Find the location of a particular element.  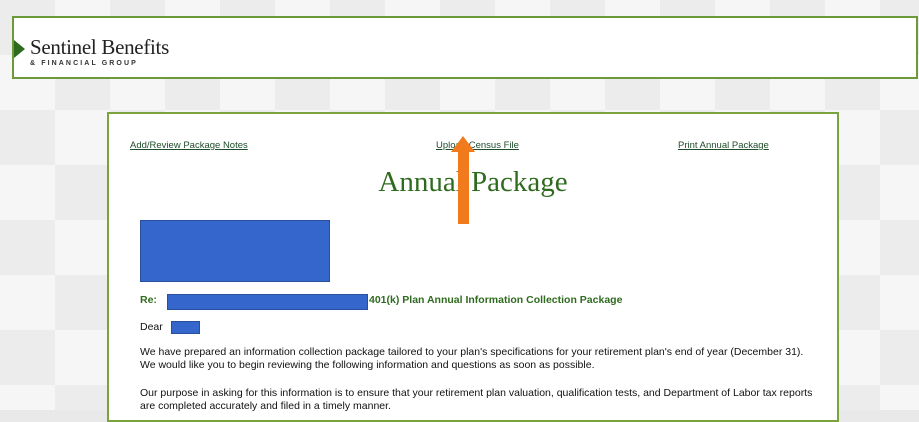

add-review-notes-link: Add/Review Package Notes is located at coordinates (189, 145).